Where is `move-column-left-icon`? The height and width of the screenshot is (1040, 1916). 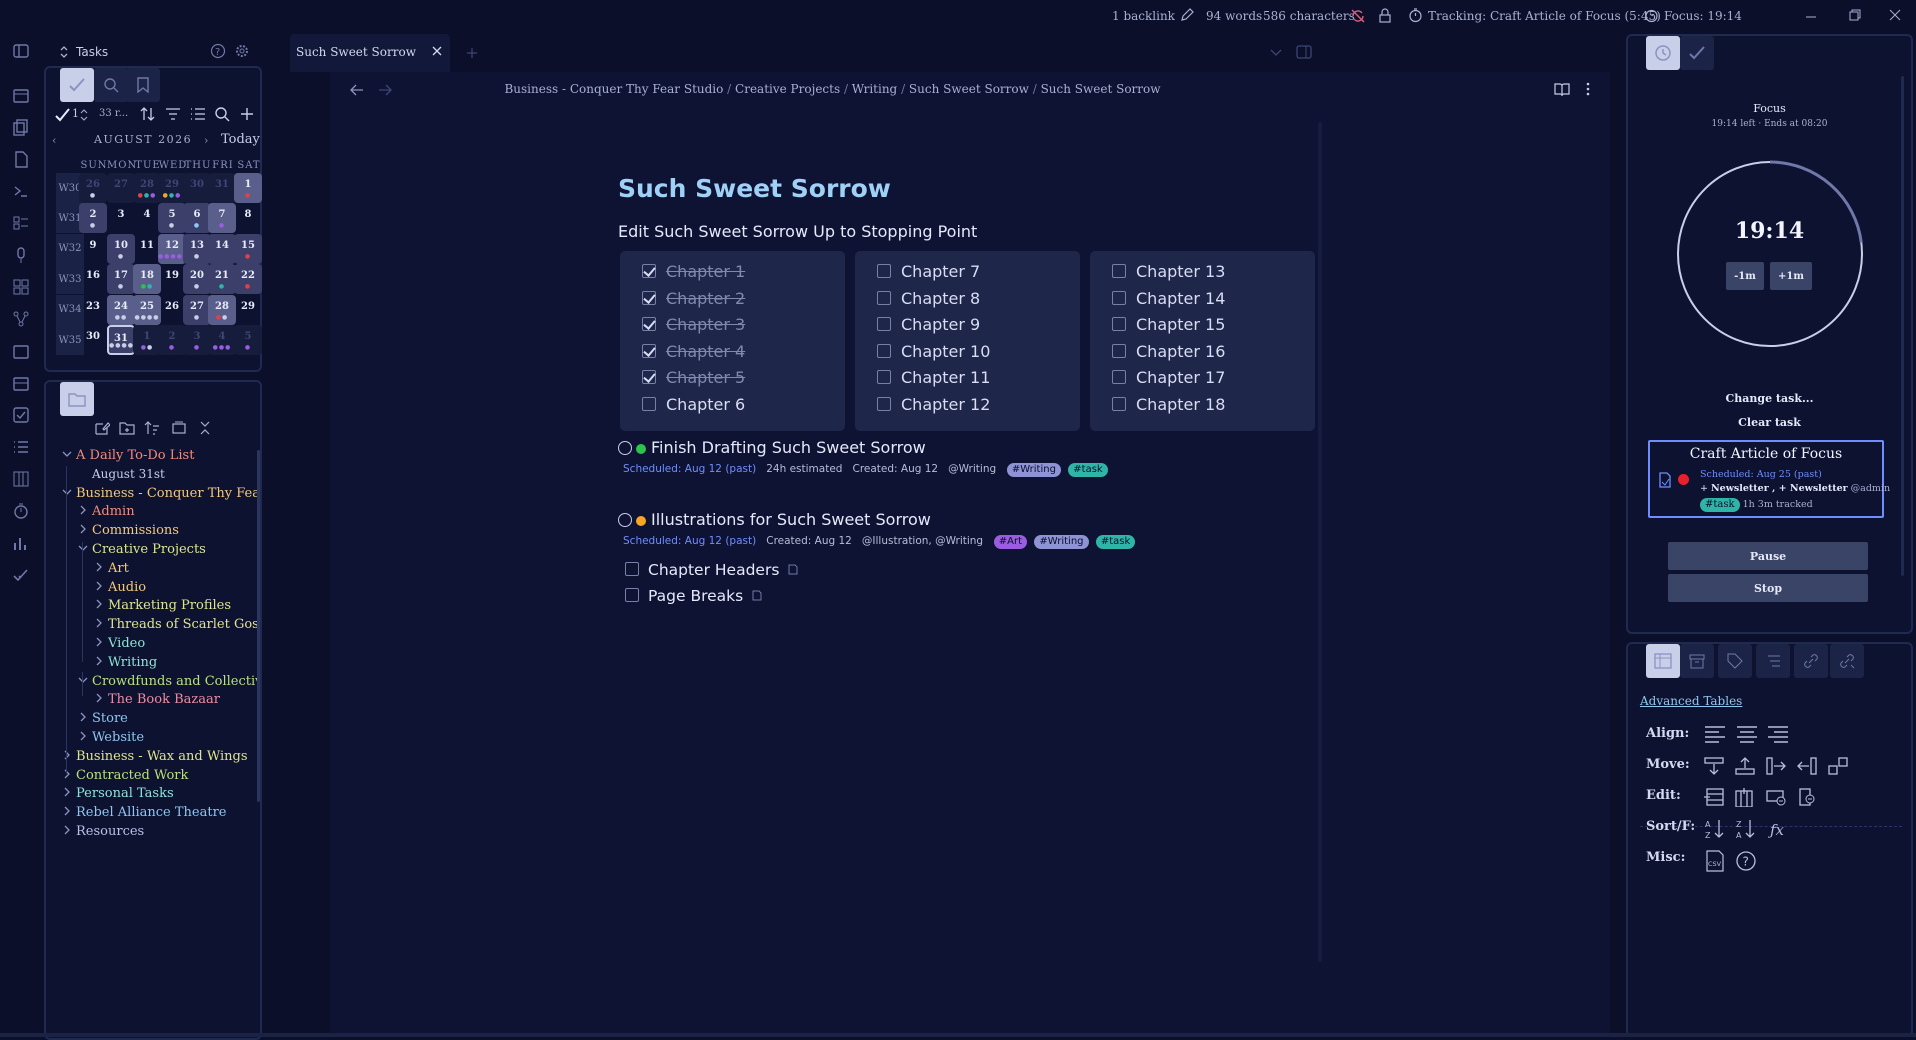
move-column-left-icon is located at coordinates (1807, 767).